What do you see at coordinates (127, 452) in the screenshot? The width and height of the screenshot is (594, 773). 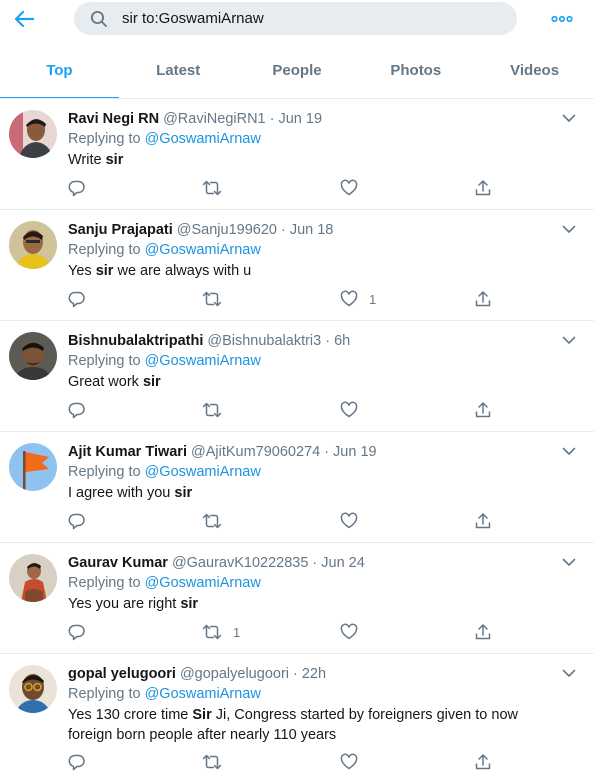 I see `author-name: Ajit Kumar Tiwari` at bounding box center [127, 452].